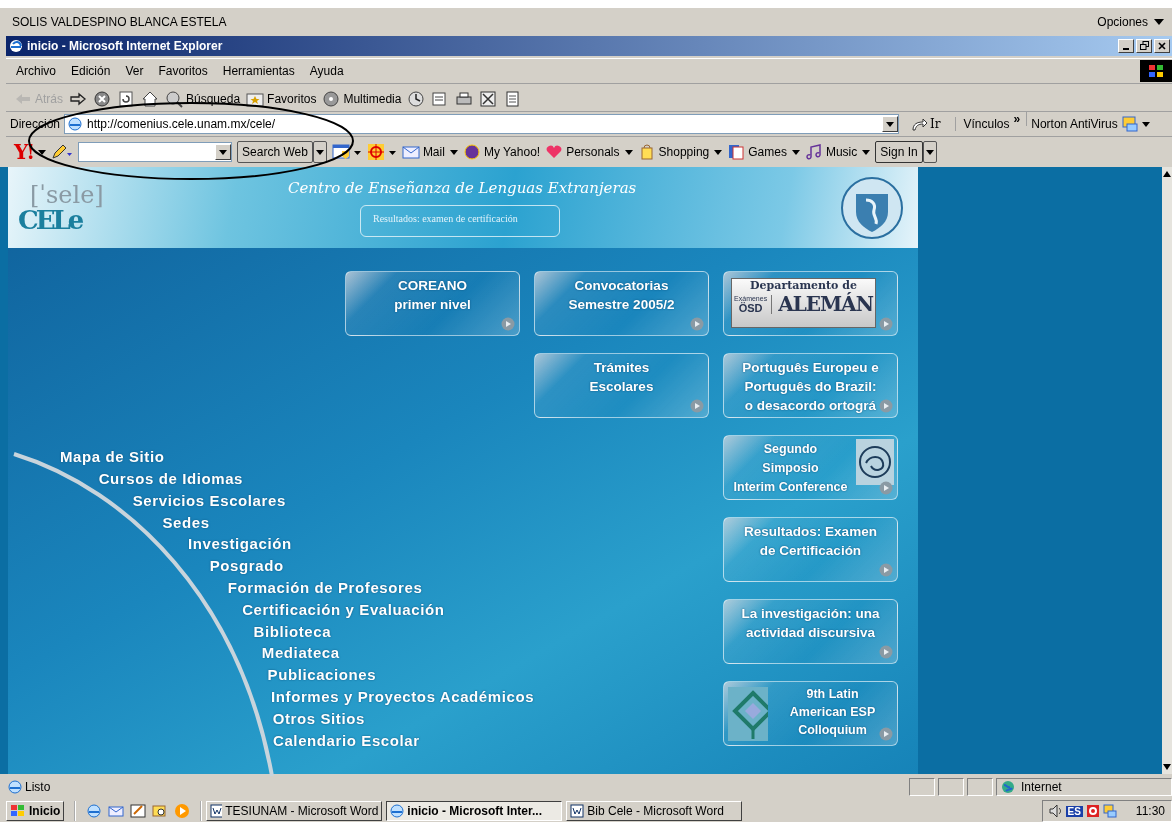 This screenshot has height=822, width=1172. What do you see at coordinates (330, 70) in the screenshot?
I see `menu-item: Ayuda` at bounding box center [330, 70].